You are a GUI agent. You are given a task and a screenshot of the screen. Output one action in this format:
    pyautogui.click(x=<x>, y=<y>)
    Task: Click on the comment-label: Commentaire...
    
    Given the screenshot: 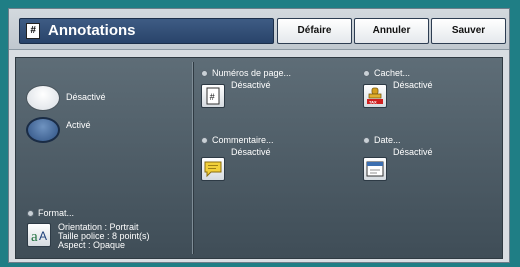 What is the action you would take?
    pyautogui.click(x=243, y=140)
    